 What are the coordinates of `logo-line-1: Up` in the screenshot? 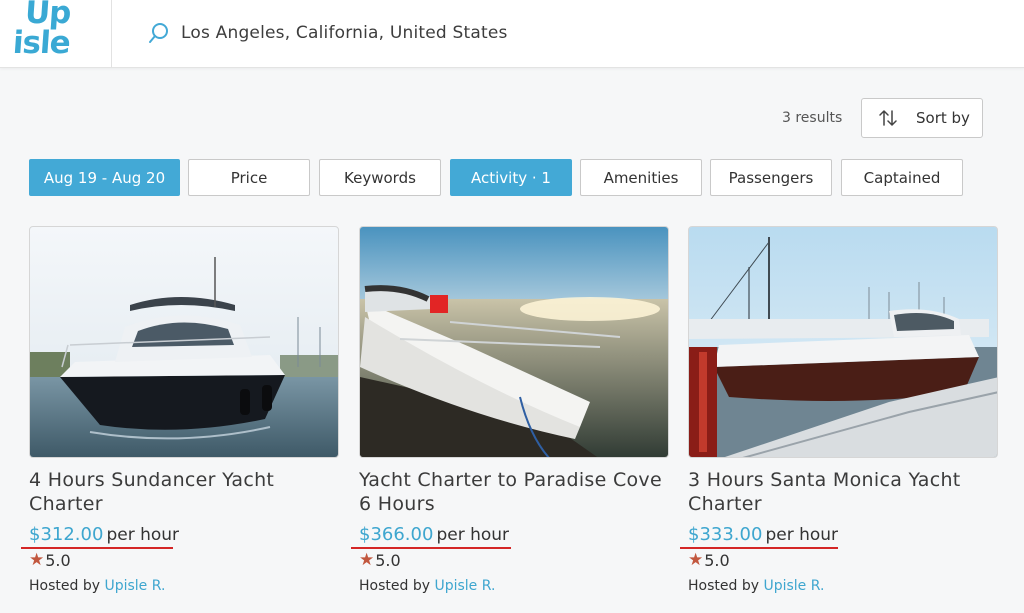 It's located at (47, 15).